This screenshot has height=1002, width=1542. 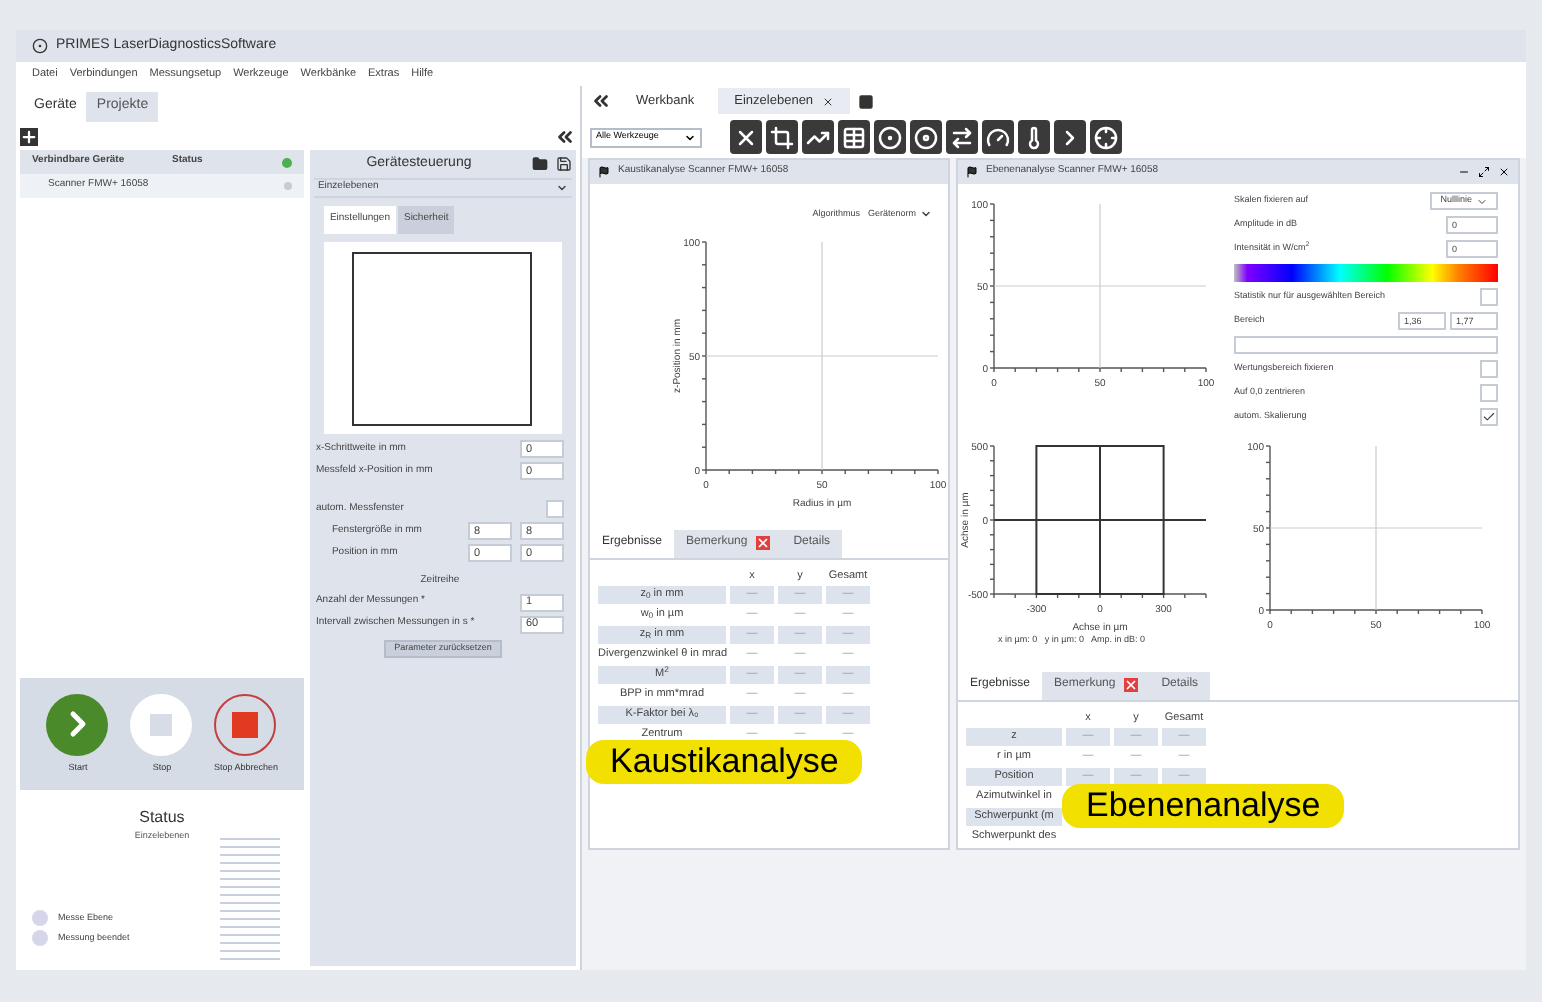 What do you see at coordinates (1366, 345) in the screenshot?
I see `range-field` at bounding box center [1366, 345].